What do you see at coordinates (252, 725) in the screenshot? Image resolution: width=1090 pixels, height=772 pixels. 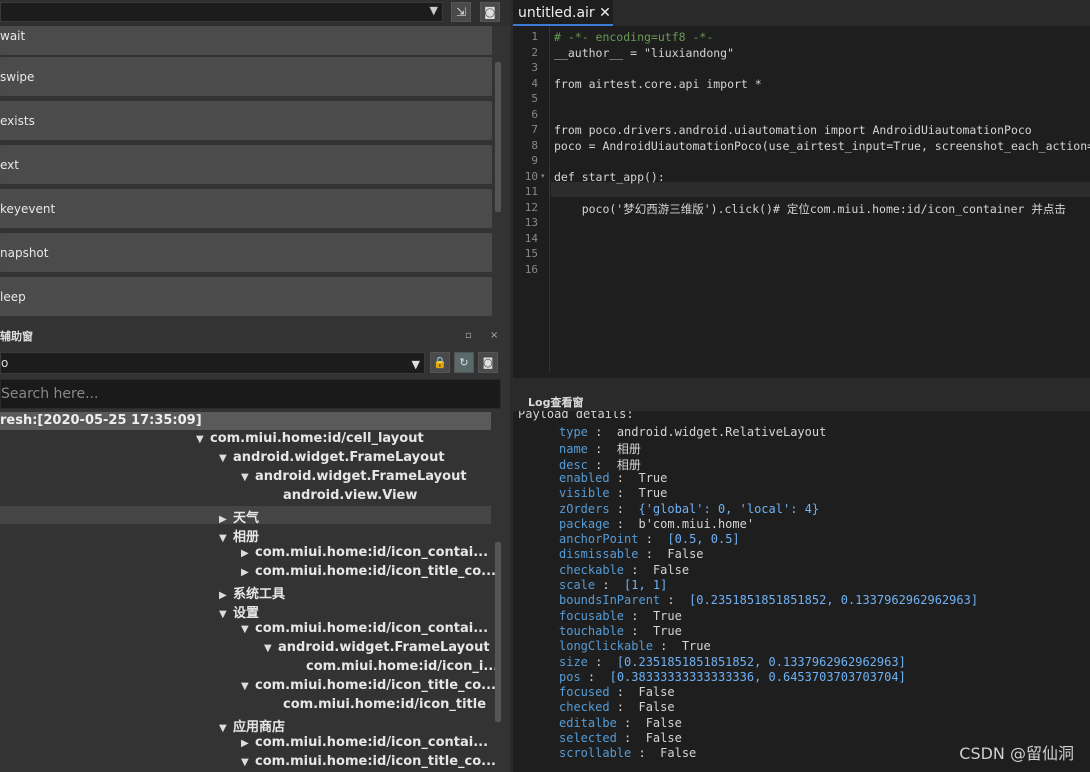 I see `tree-node: ▼ 应用商店` at bounding box center [252, 725].